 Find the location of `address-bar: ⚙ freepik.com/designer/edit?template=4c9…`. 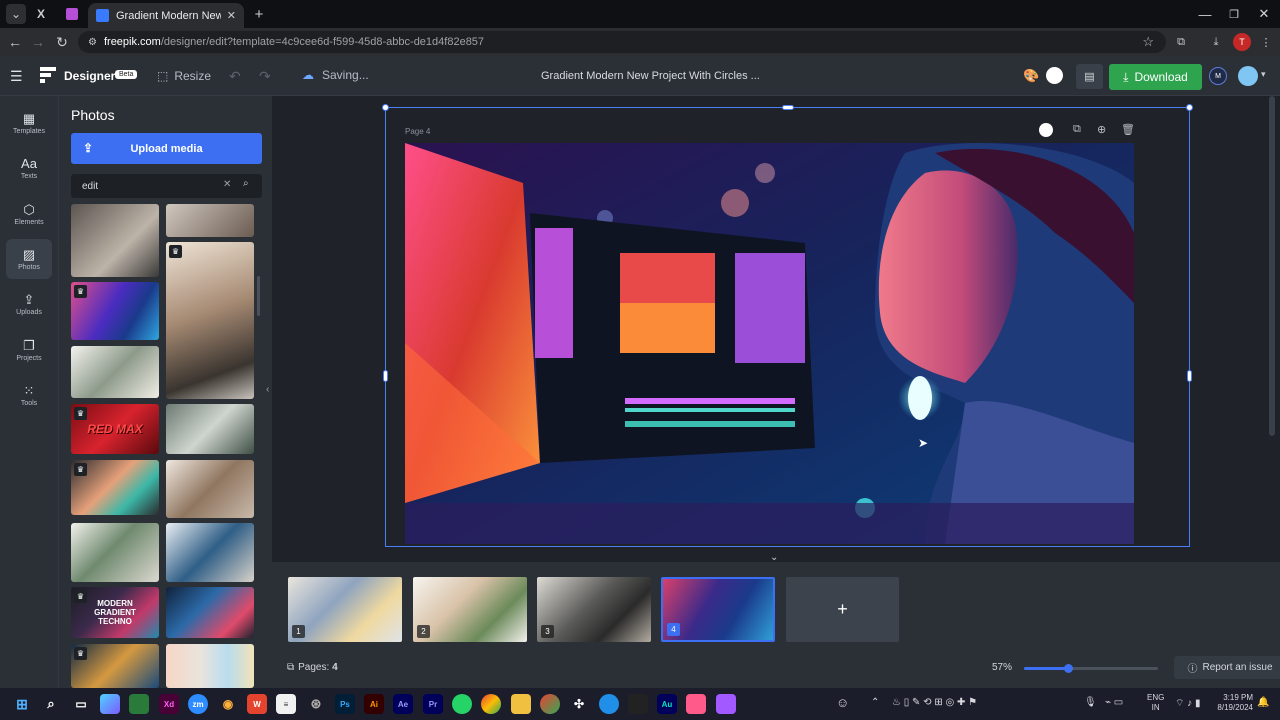

address-bar: ⚙ freepik.com/designer/edit?template=4c9… is located at coordinates (622, 42).